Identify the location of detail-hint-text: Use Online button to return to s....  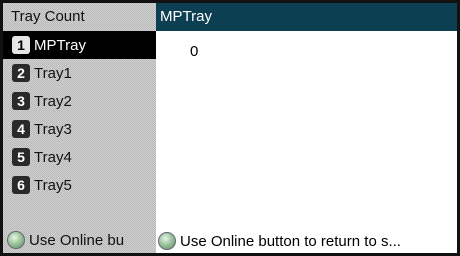
(290, 241).